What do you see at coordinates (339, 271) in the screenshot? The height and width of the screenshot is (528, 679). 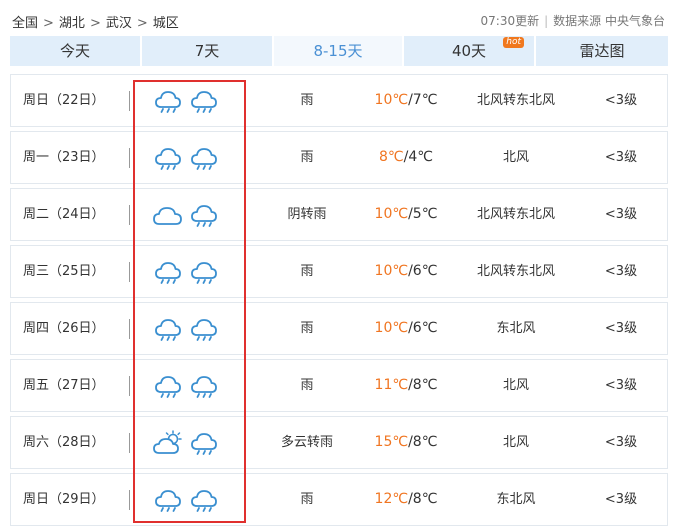 I see `forecast-row: 周三（25日） 雨 10℃/6℃ 北风转东北风 <3级` at bounding box center [339, 271].